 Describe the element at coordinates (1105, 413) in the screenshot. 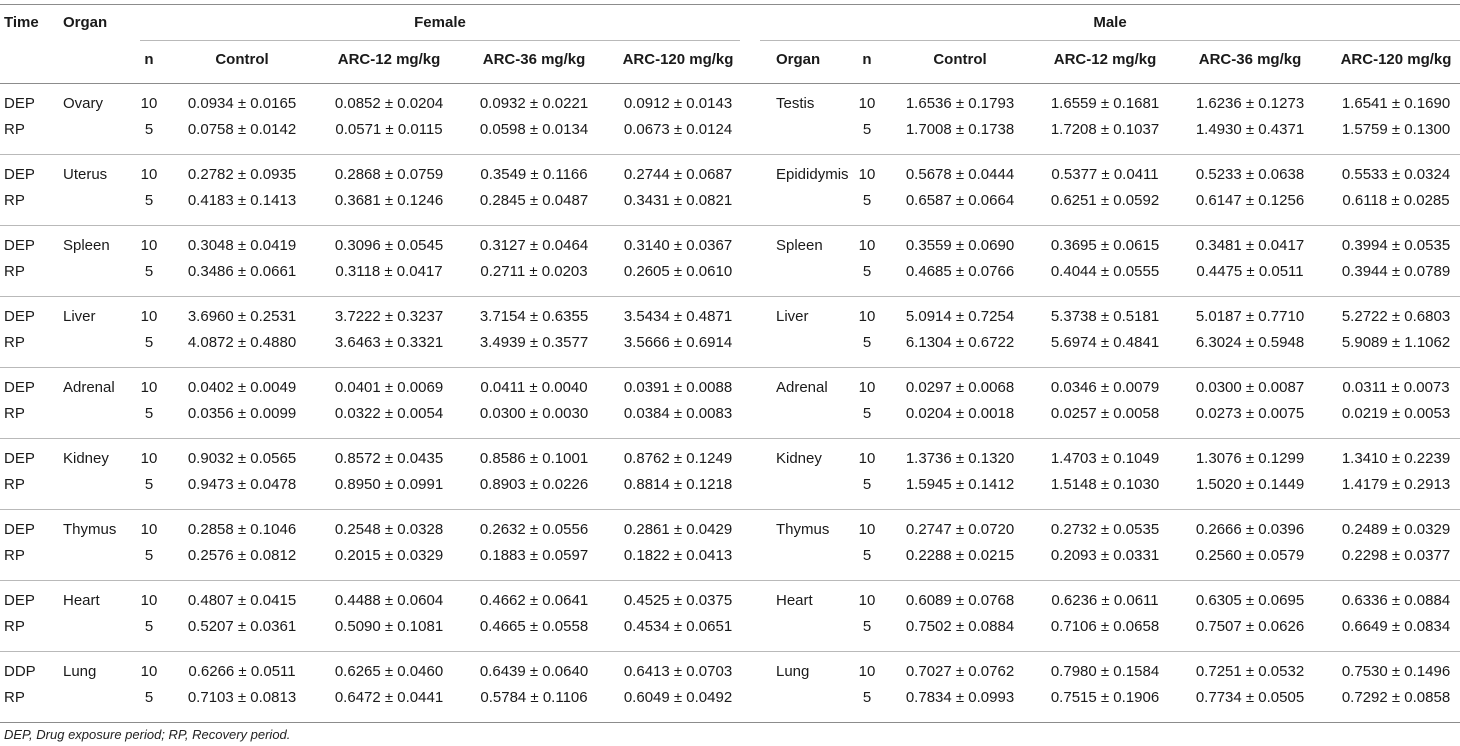

I see `cell-male-value: 0.0257 ± 0.0058` at that location.